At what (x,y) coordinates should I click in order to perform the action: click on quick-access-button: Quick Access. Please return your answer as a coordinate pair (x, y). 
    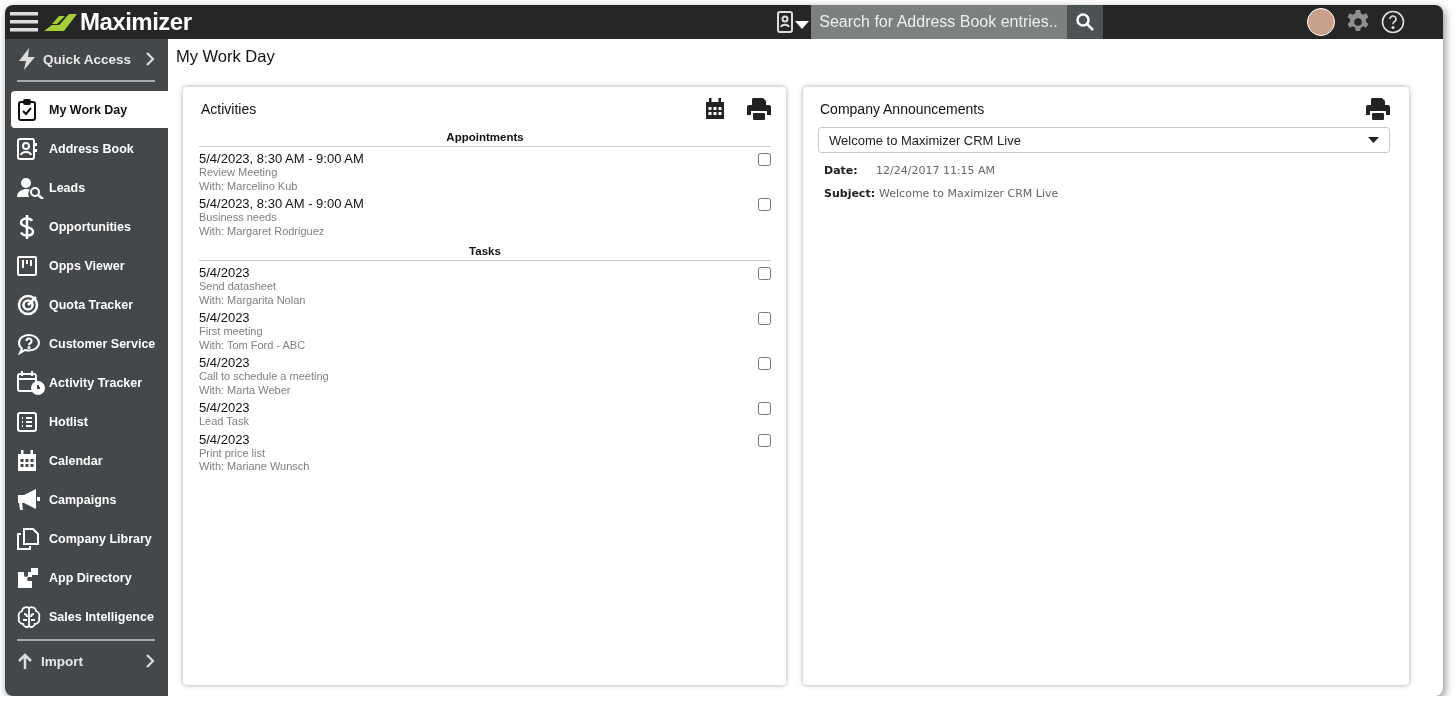
    Looking at the image, I should click on (86, 59).